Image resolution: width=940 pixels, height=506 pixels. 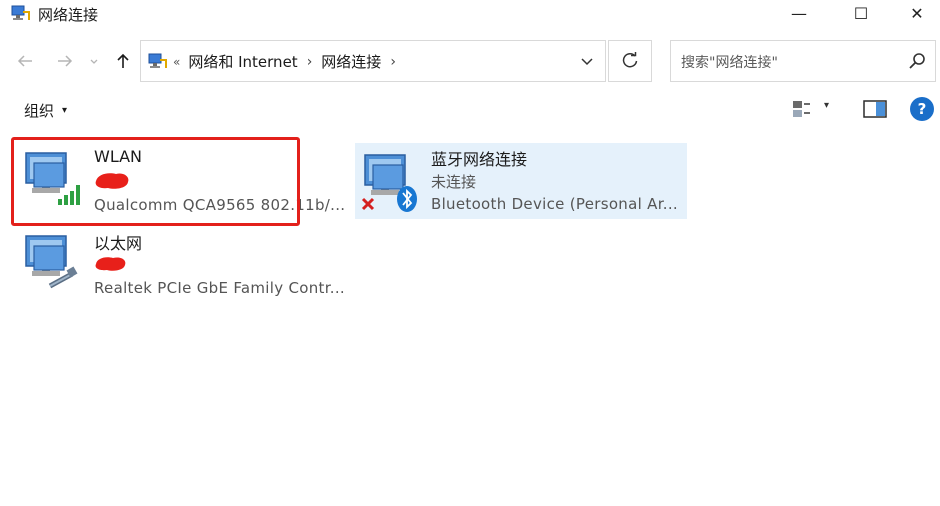 I want to click on search-icon, so click(x=917, y=61).